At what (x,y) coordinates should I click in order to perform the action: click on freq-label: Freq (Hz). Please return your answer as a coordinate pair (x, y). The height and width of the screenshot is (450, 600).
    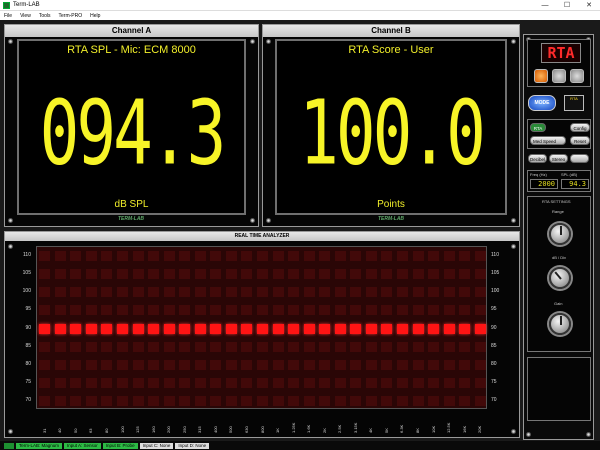
    Looking at the image, I should click on (538, 174).